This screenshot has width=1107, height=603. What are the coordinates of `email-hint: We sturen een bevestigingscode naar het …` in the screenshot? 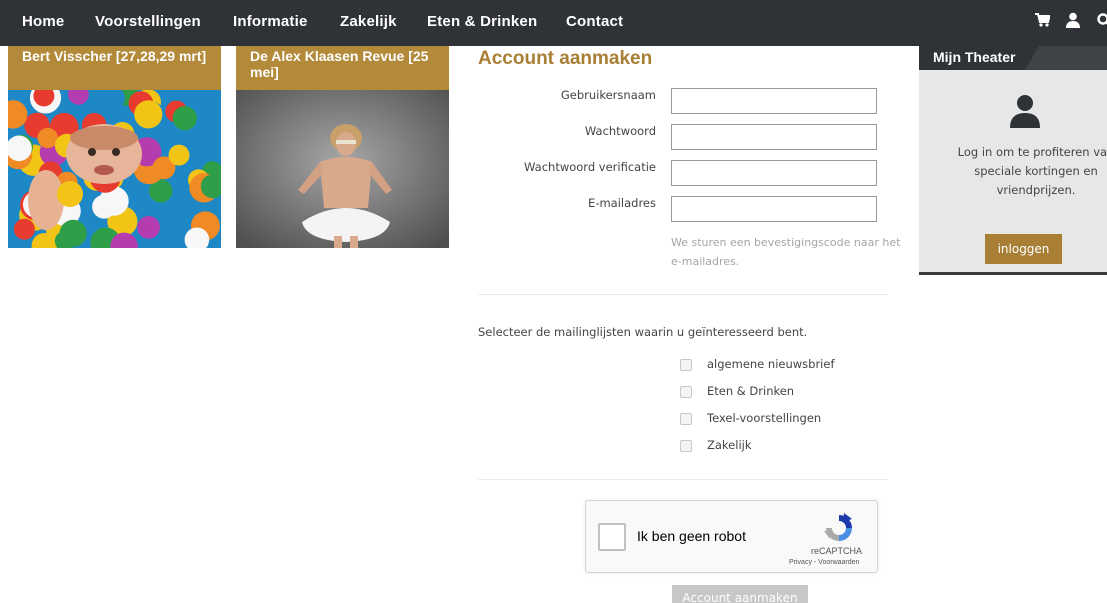 It's located at (786, 252).